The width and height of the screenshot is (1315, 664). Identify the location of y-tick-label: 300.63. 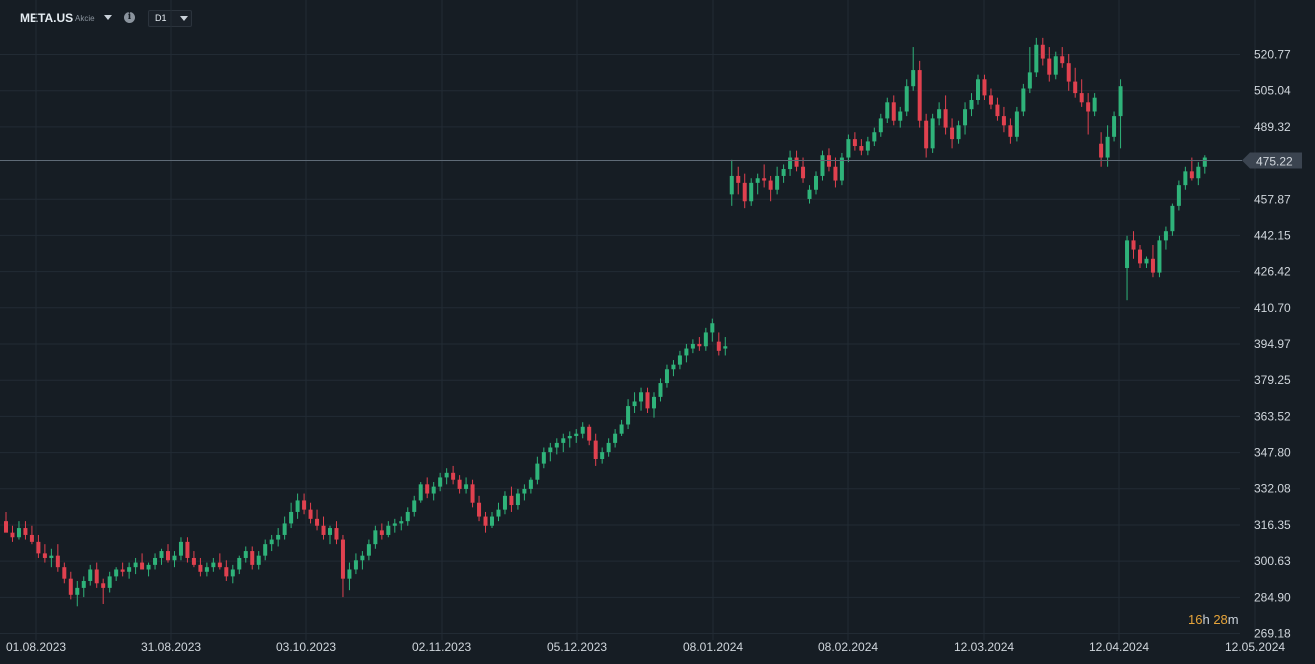
(1272, 561).